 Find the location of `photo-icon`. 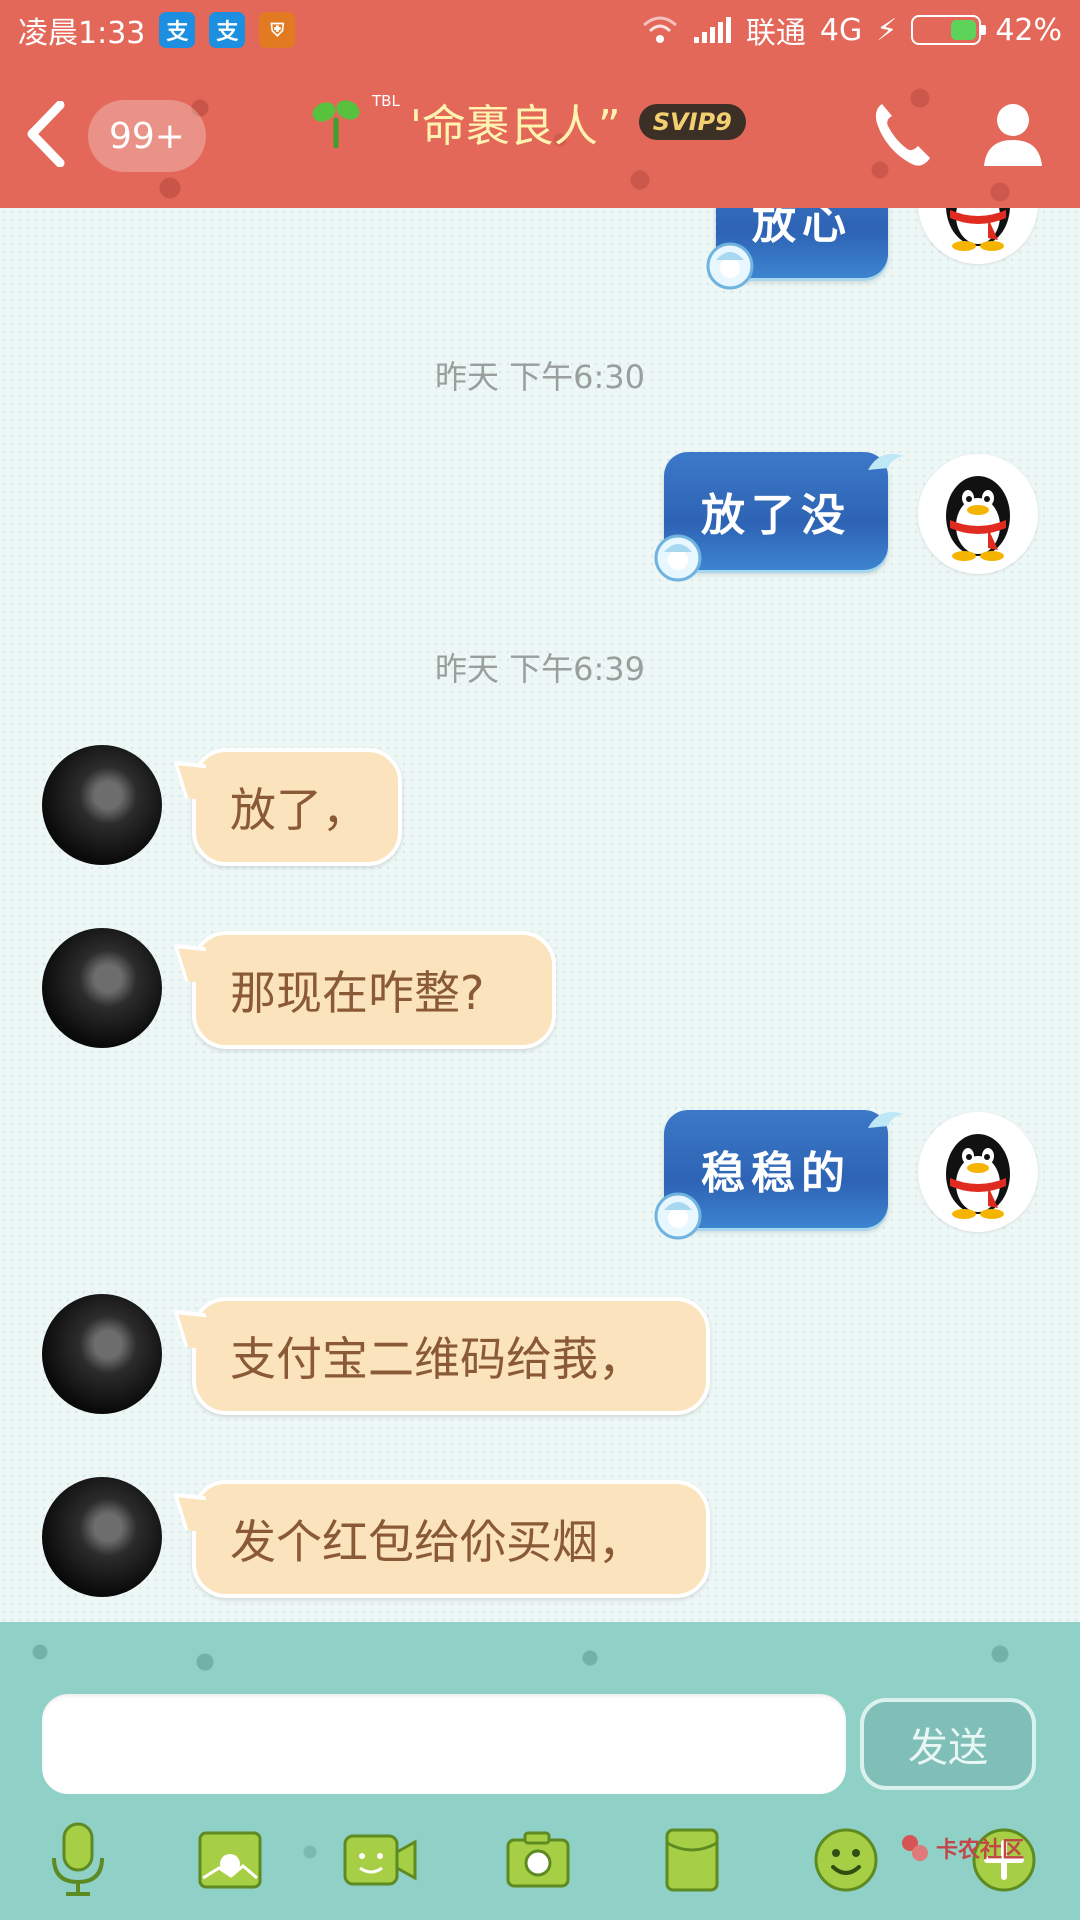

photo-icon is located at coordinates (230, 1860).